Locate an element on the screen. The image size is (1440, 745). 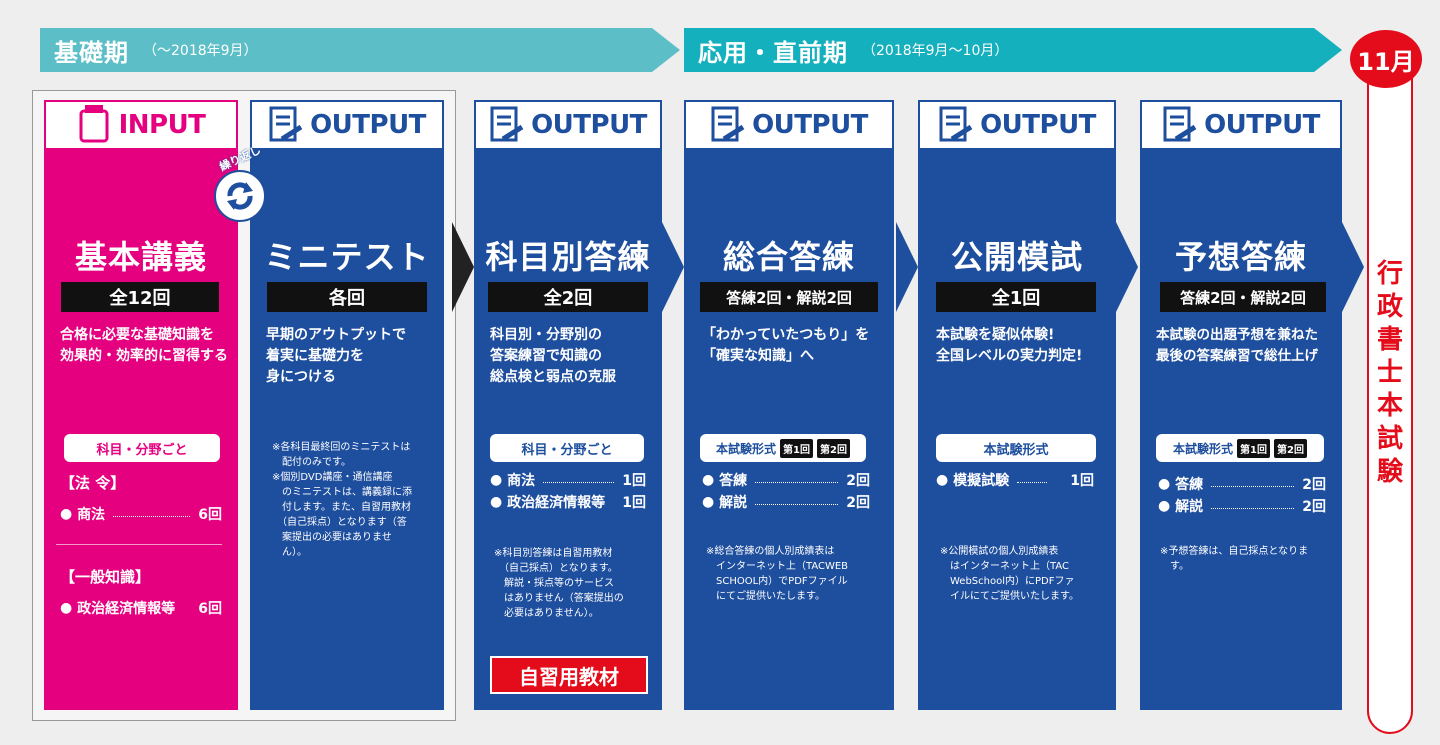
note-line: のミニテストは、講義録に添 is located at coordinates (342, 492).